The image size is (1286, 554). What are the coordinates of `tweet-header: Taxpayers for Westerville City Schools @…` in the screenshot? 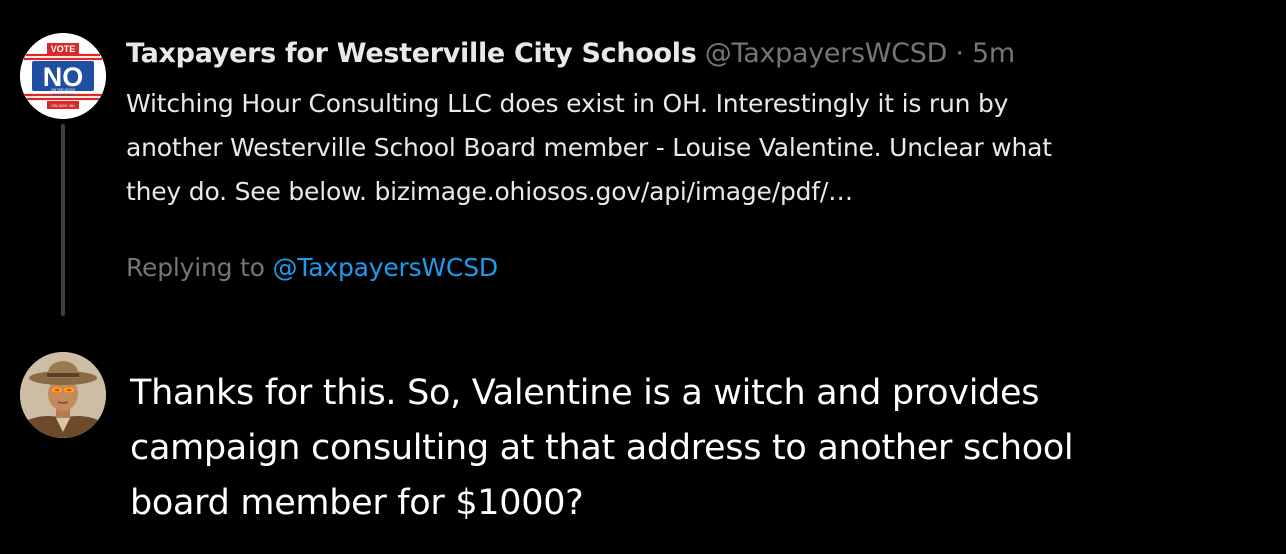 It's located at (570, 54).